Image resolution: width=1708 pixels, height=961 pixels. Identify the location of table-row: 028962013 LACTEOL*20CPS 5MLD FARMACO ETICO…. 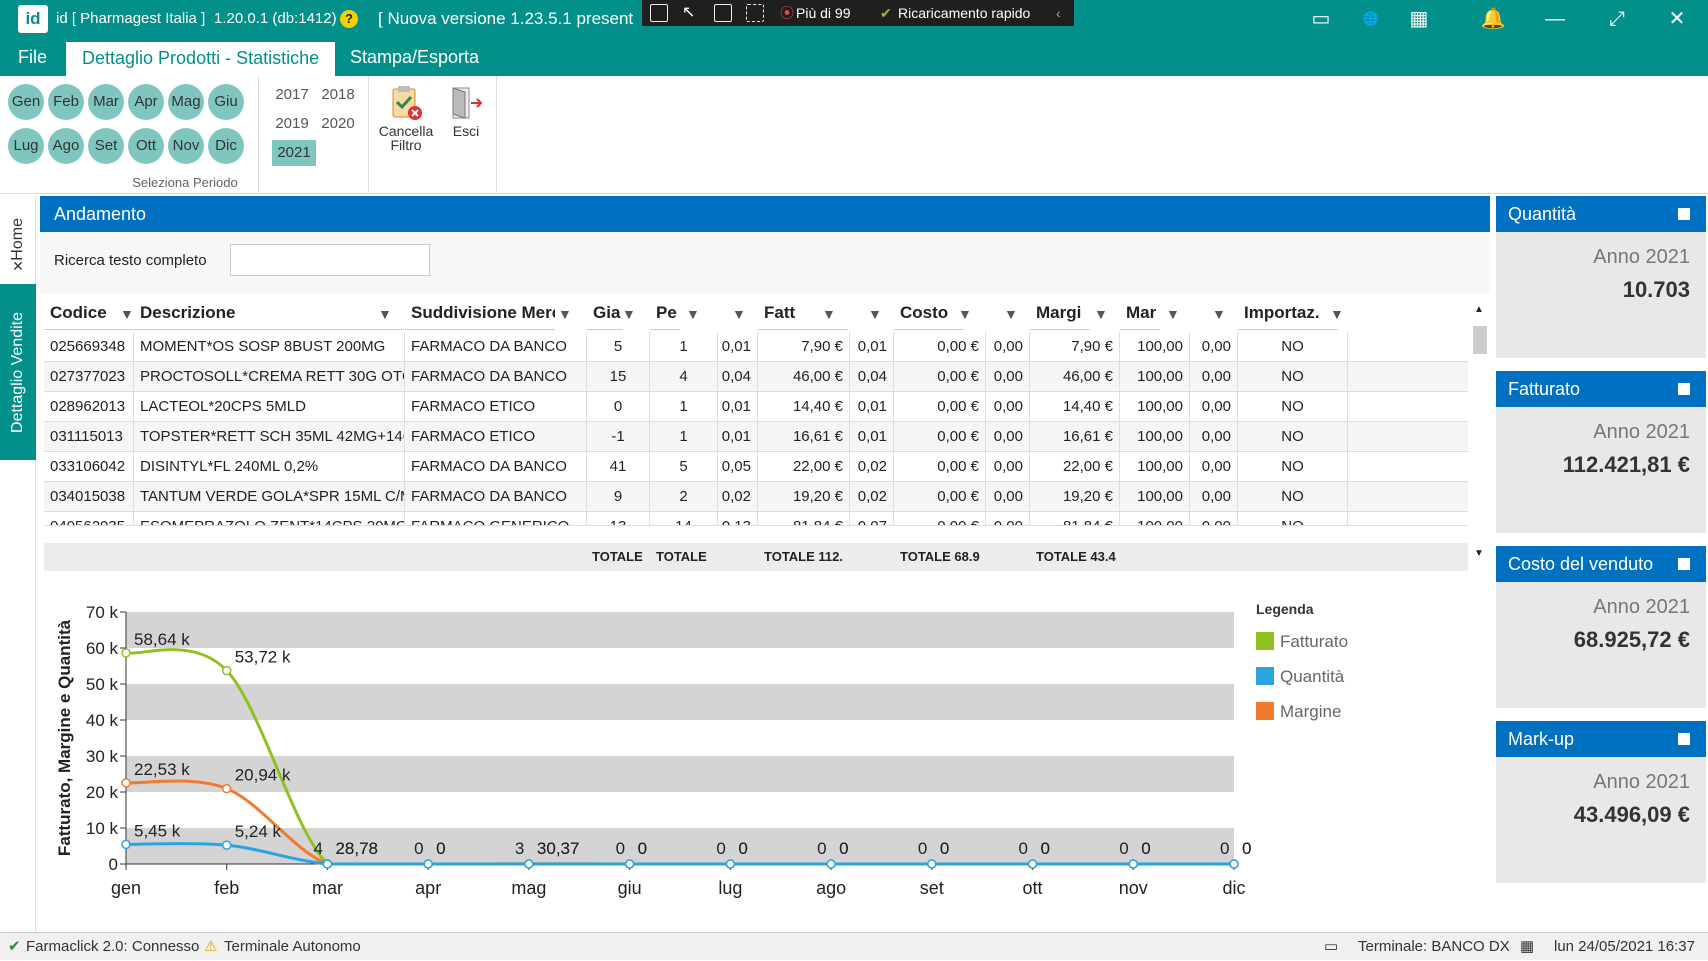
(756, 407).